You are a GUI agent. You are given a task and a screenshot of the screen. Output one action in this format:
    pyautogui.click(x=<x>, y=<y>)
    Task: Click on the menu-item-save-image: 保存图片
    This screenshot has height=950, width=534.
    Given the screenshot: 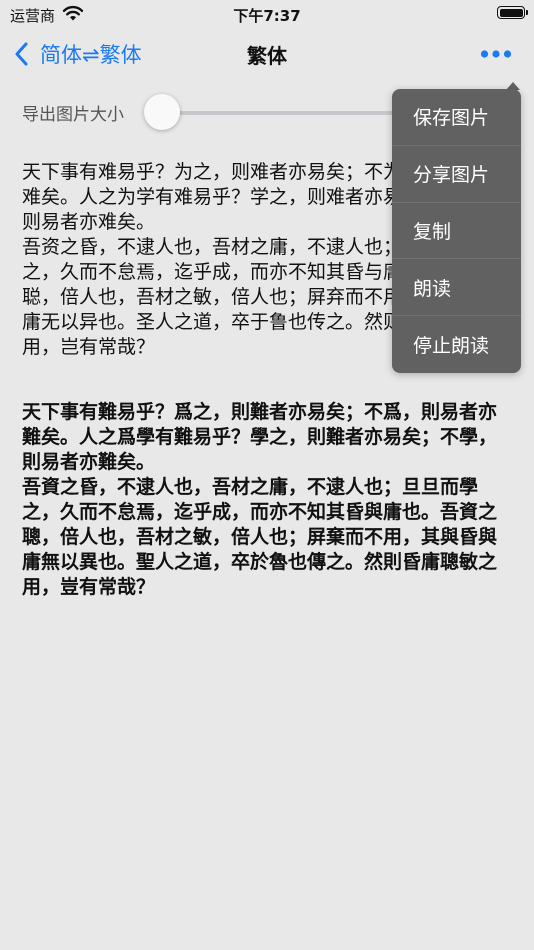 What is the action you would take?
    pyautogui.click(x=456, y=117)
    